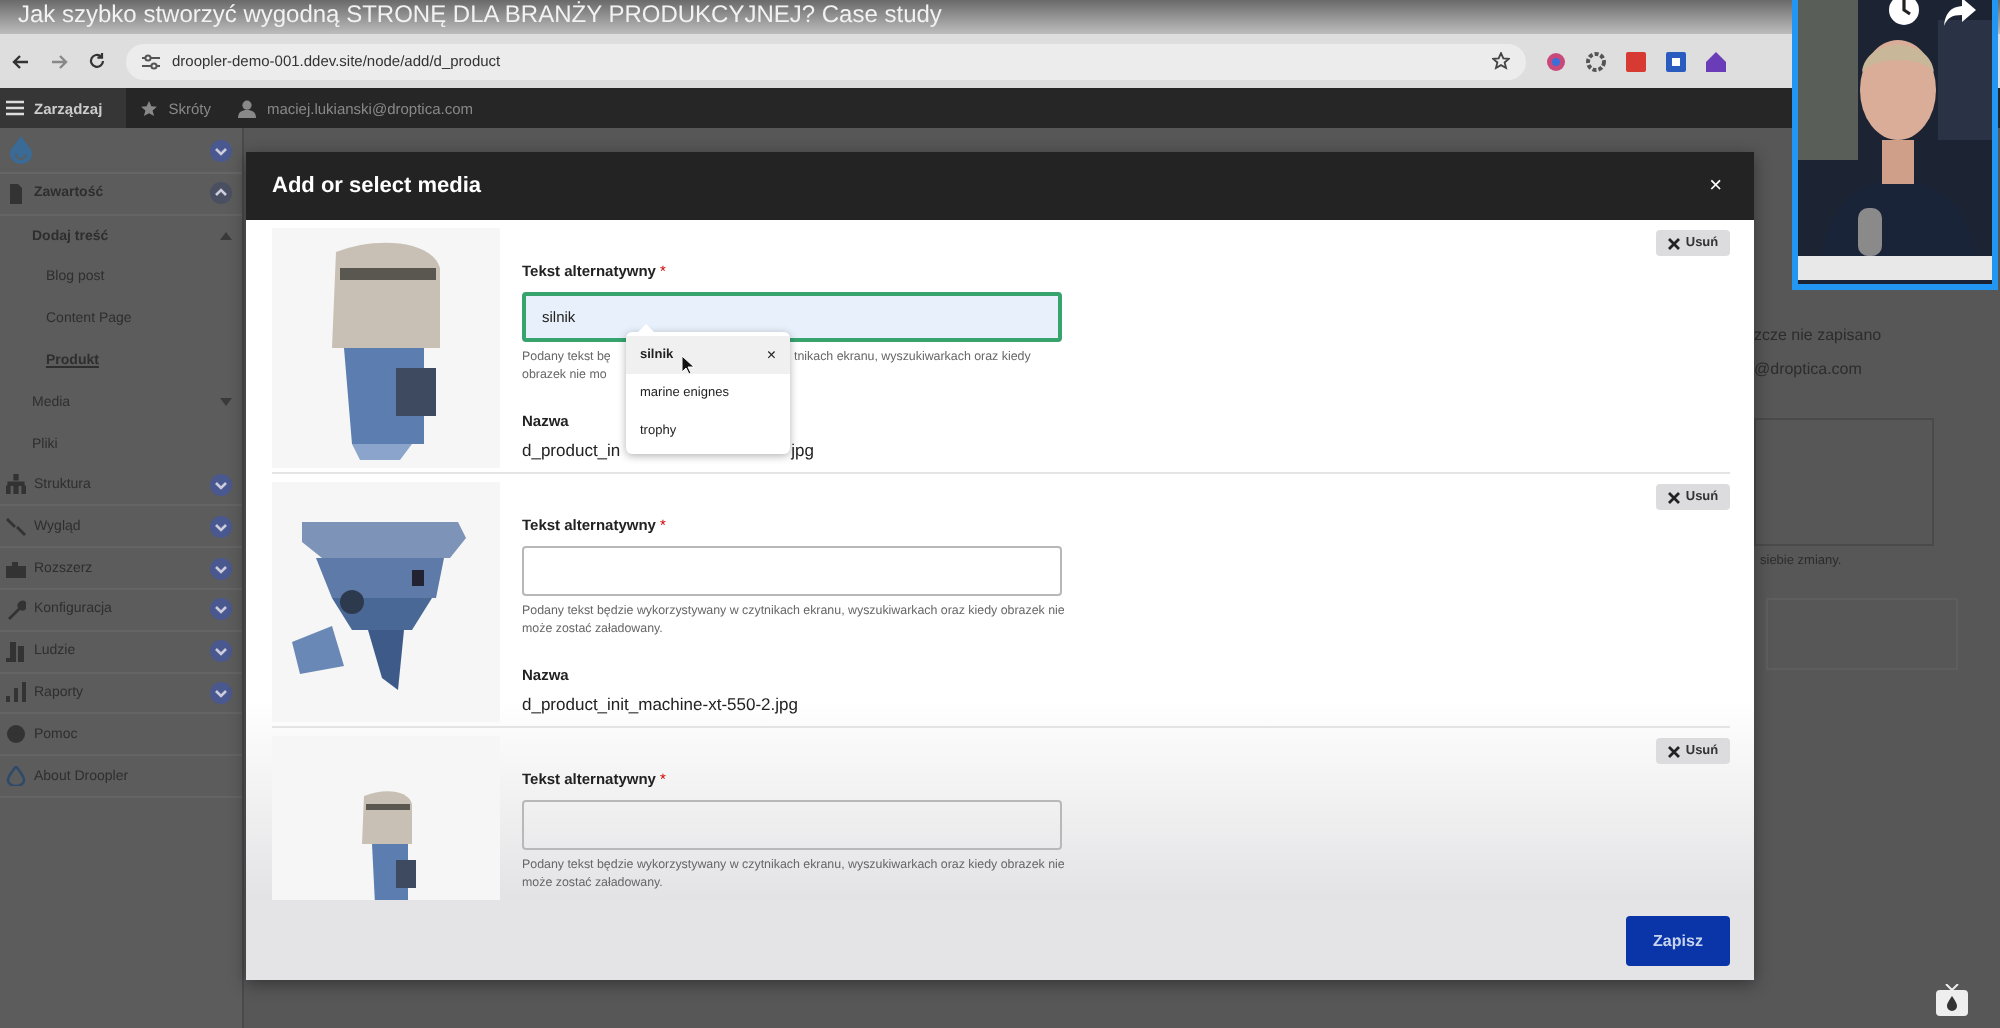 The image size is (2000, 1028). Describe the element at coordinates (1678, 940) in the screenshot. I see `save-button: Zapisz` at that location.